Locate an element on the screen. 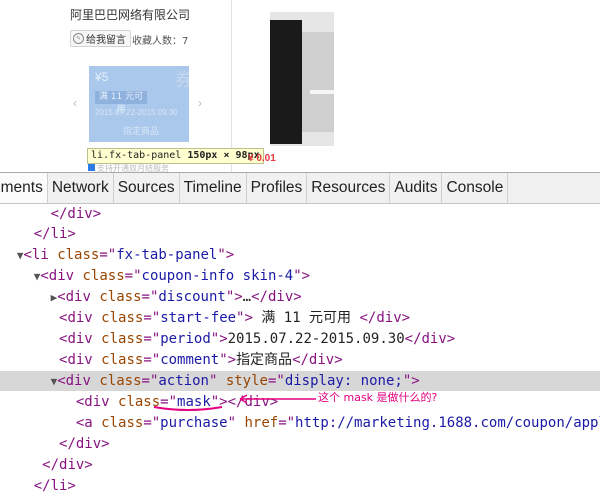 The image size is (600, 500). dom-node-line: ▼<li class="fx-tab-panel"> is located at coordinates (300, 255).